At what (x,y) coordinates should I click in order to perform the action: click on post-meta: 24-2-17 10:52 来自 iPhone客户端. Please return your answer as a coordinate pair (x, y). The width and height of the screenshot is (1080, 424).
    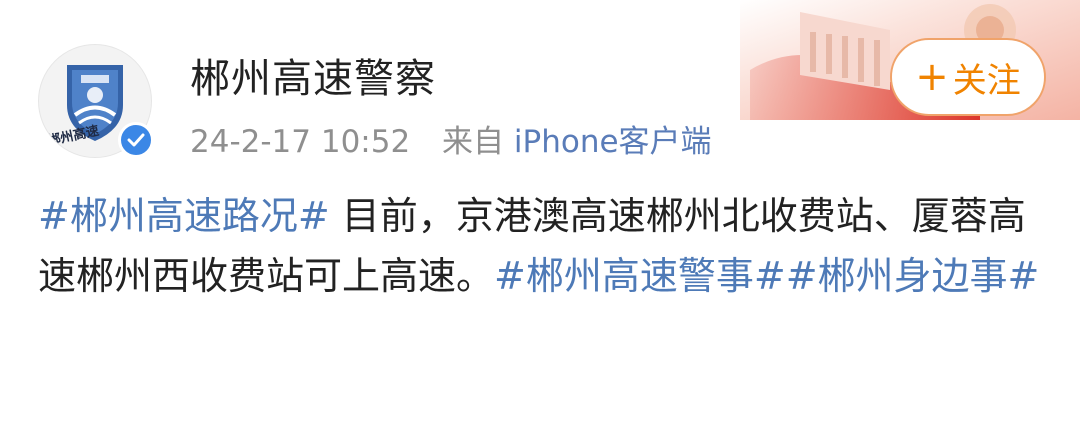
    Looking at the image, I should click on (451, 138).